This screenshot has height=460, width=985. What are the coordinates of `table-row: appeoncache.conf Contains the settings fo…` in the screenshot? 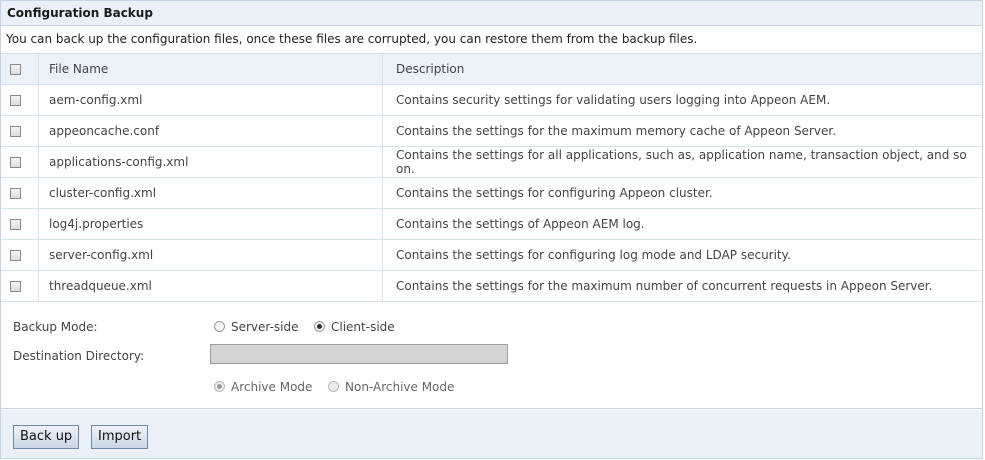 It's located at (491, 131).